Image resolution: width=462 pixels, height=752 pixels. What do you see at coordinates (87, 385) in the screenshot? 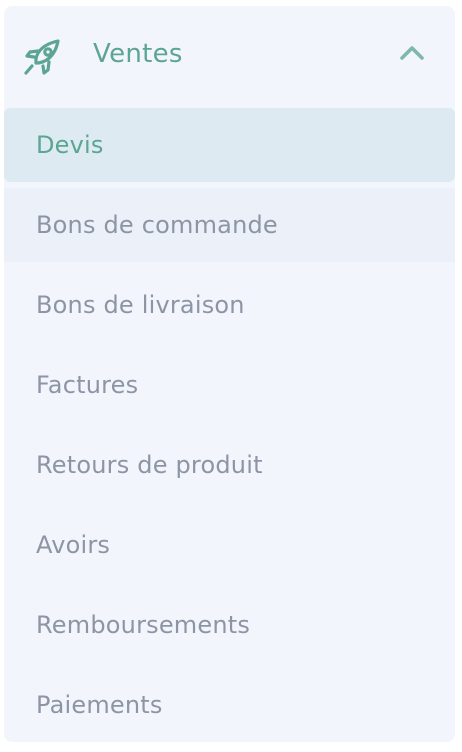
I see `menu-item-label: Factures` at bounding box center [87, 385].